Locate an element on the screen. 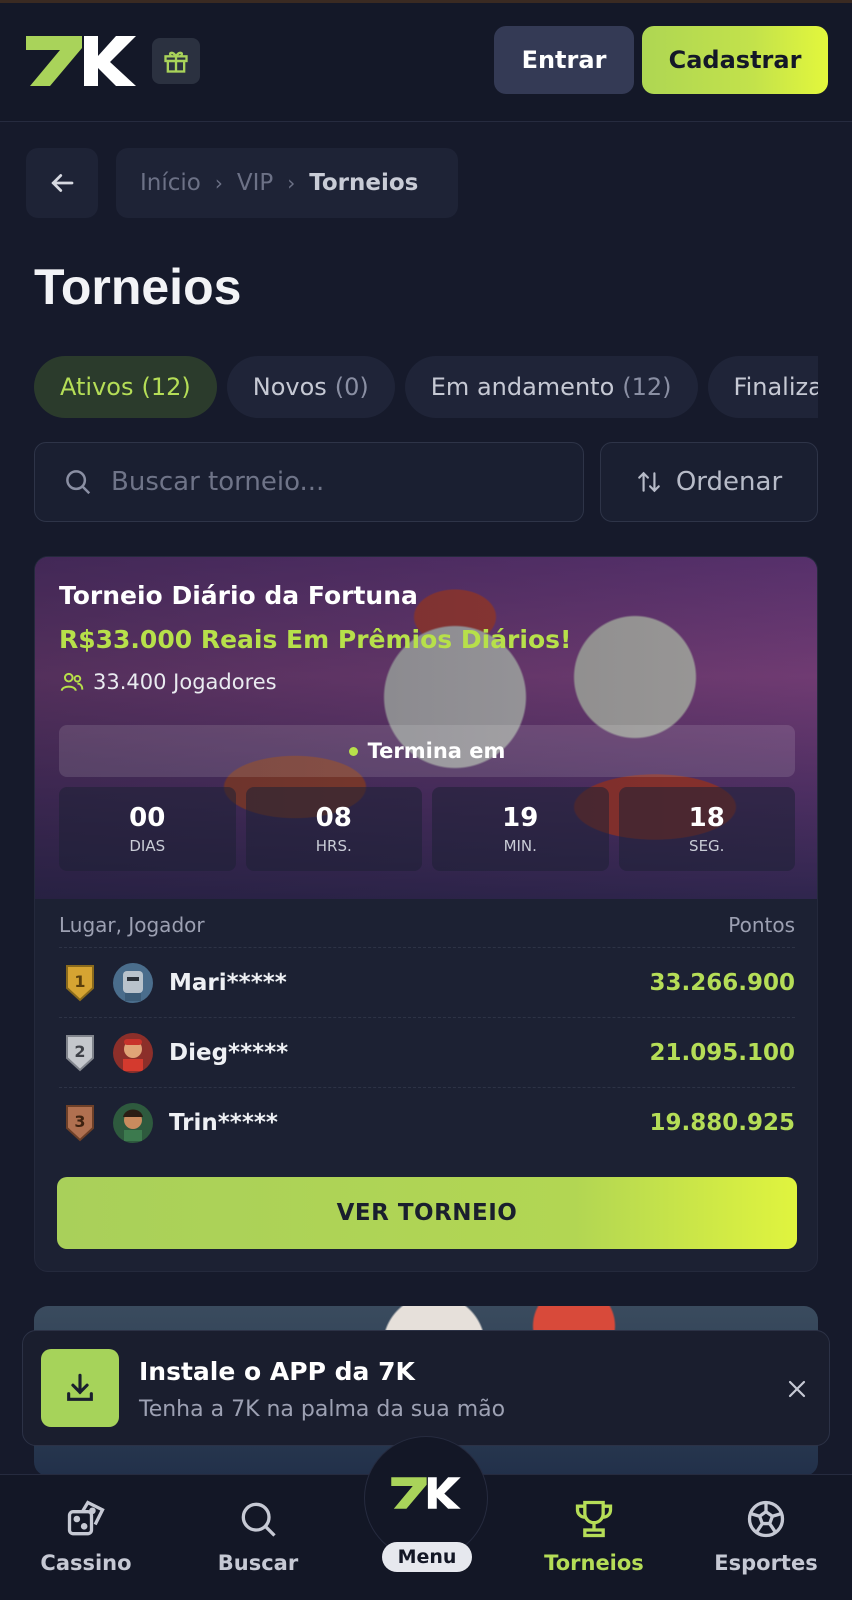 Image resolution: width=852 pixels, height=1600 pixels. leaderboard-row: 1 Mari***** 33.266.900 is located at coordinates (427, 982).